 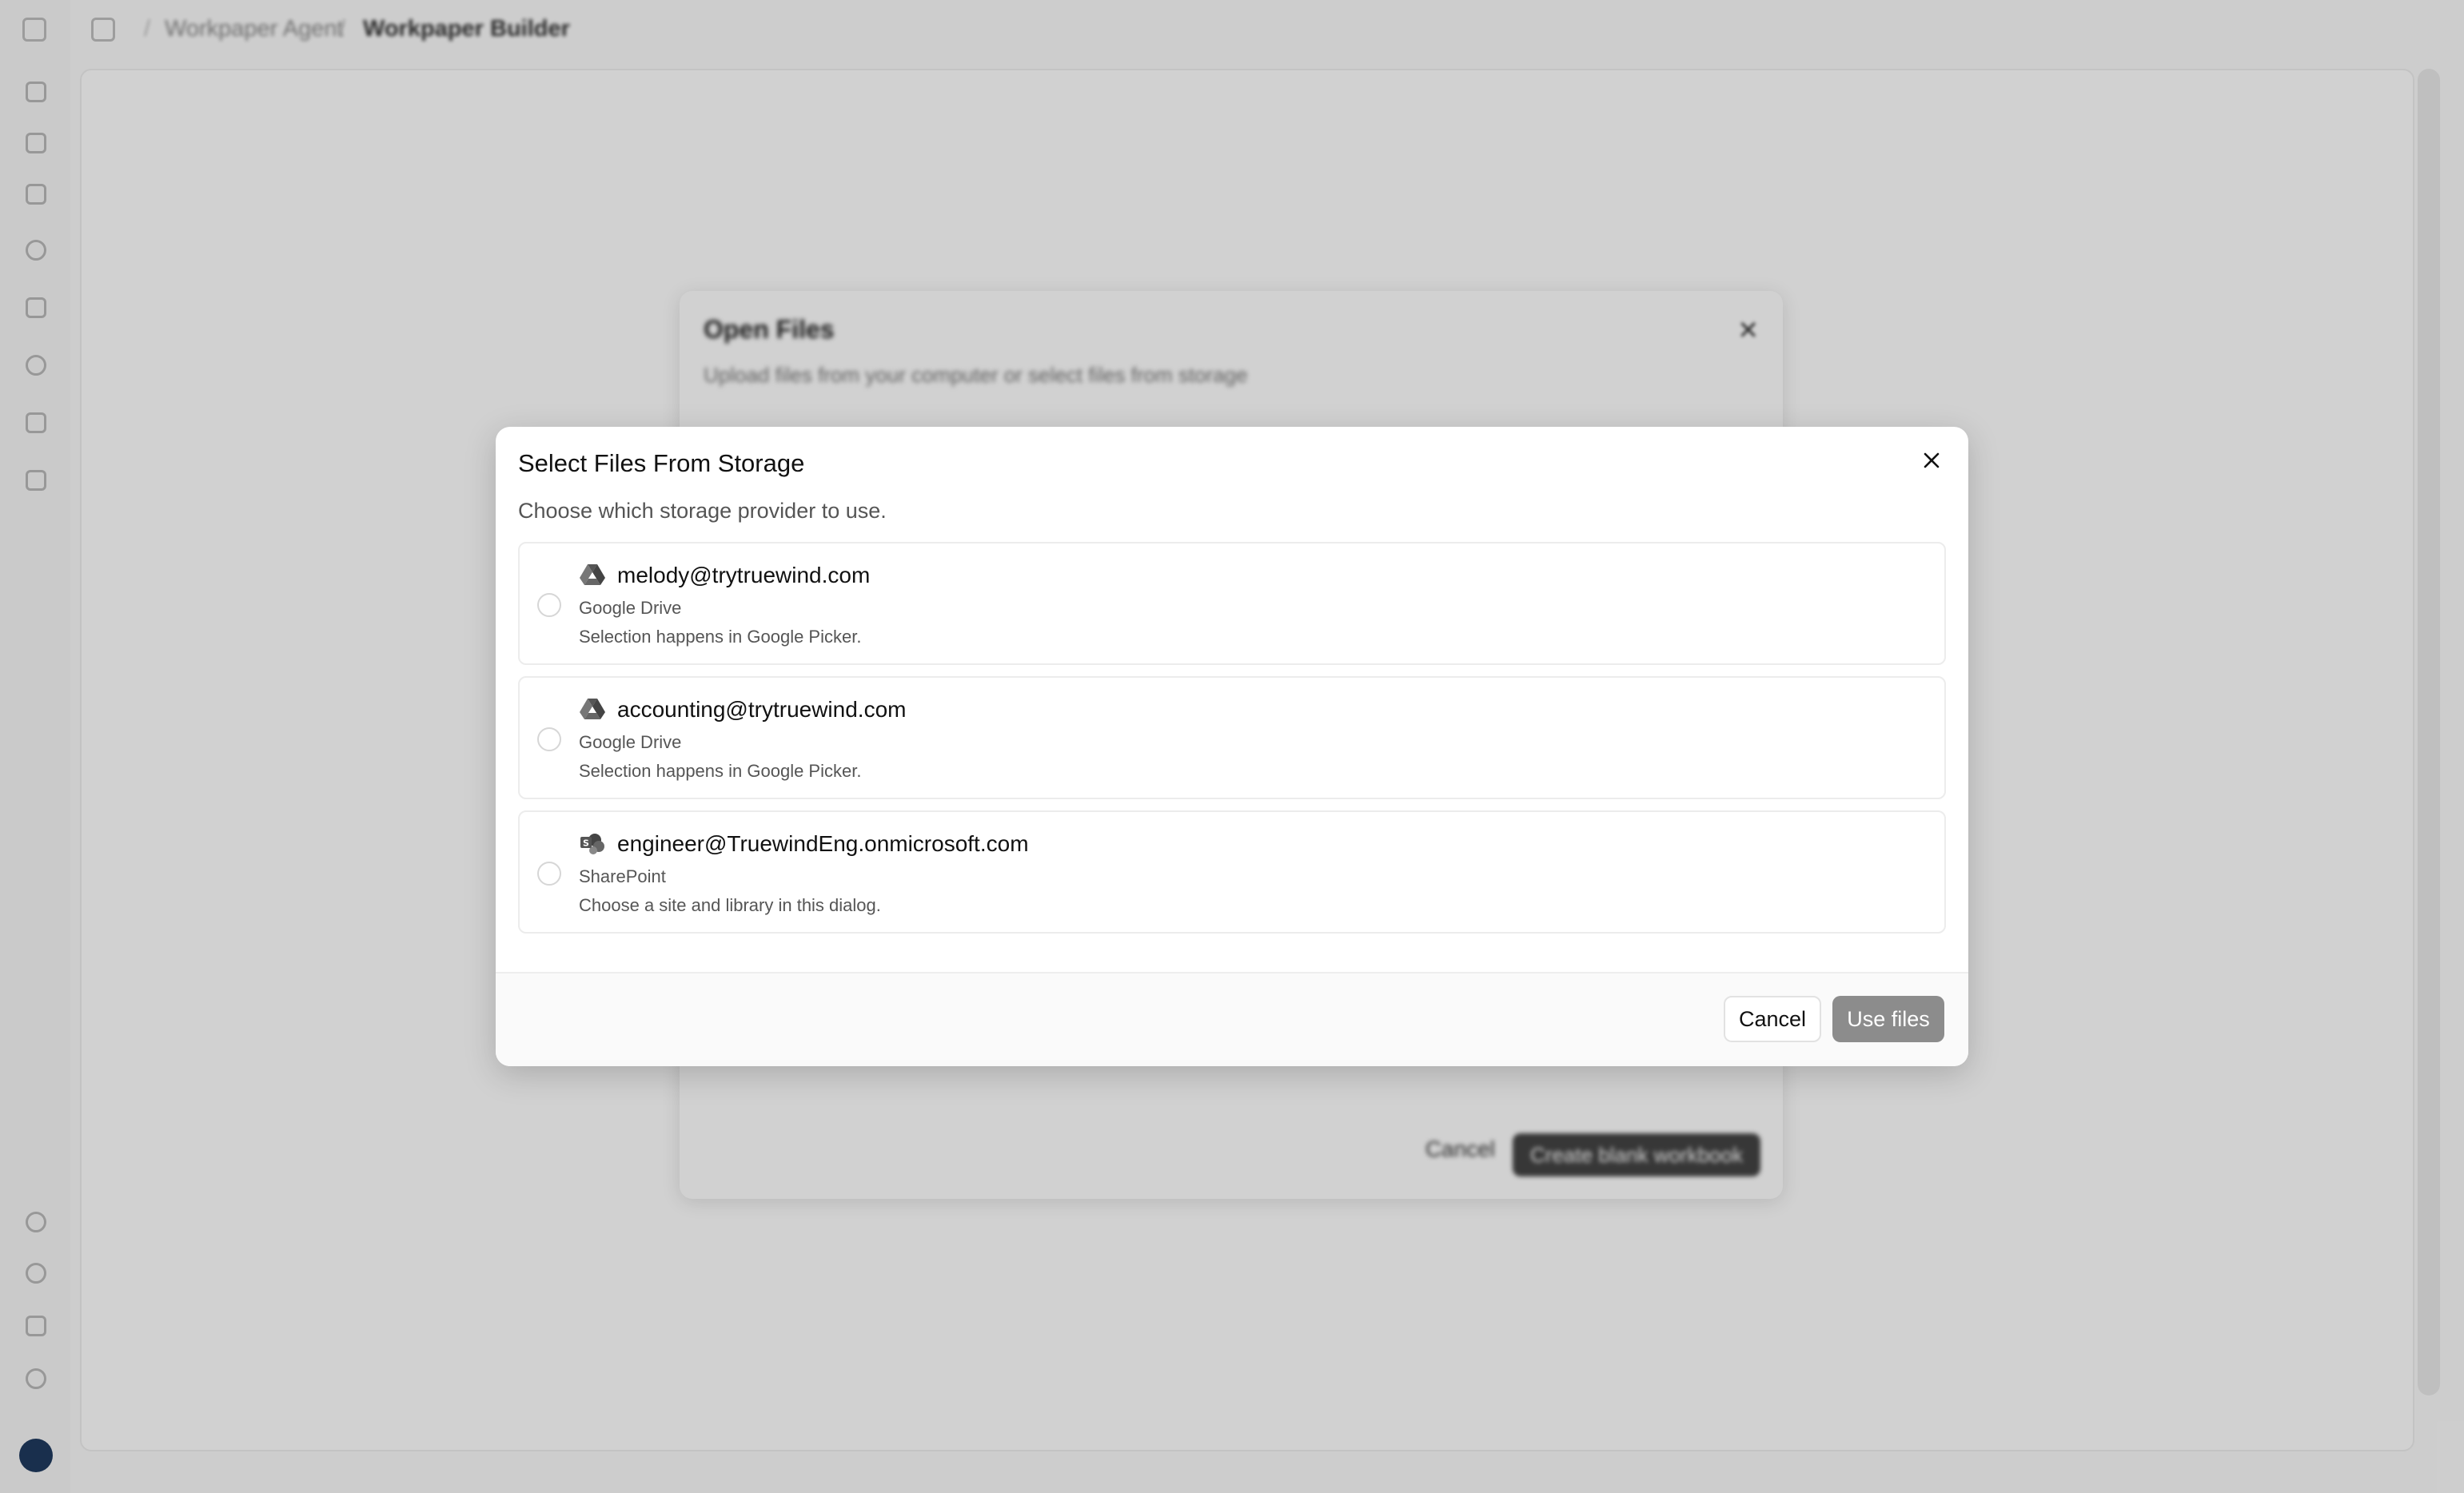 What do you see at coordinates (661, 463) in the screenshot?
I see `dialog-title: Select Files From Storage` at bounding box center [661, 463].